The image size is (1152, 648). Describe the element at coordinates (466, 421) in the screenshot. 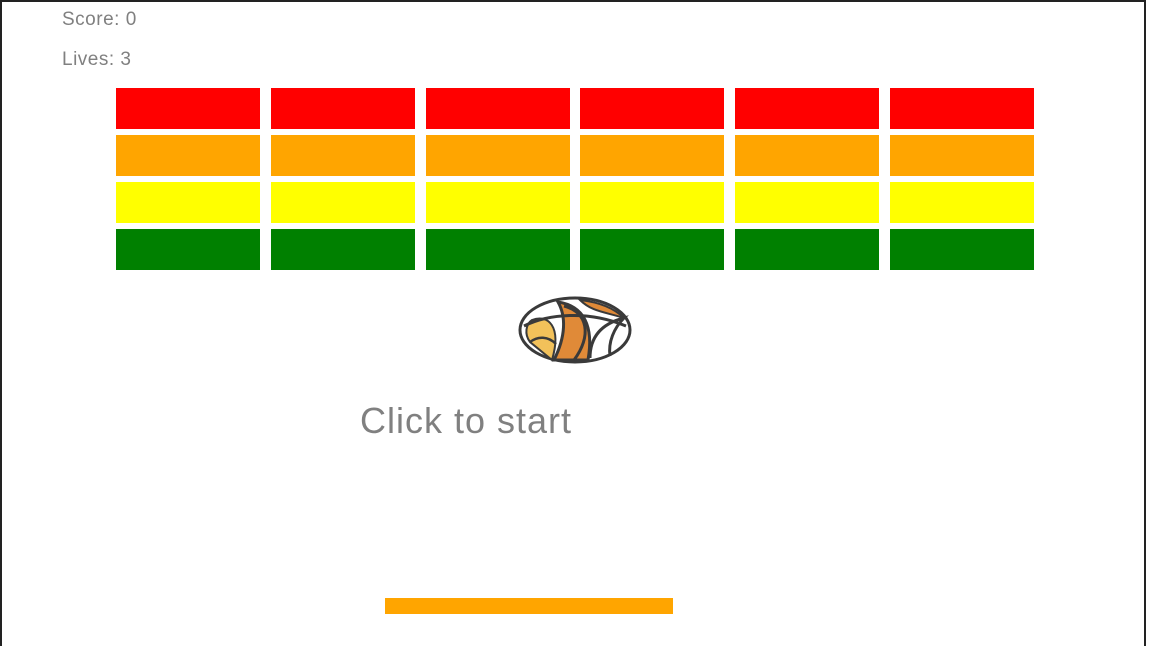

I see `start-prompt: Click to start` at that location.